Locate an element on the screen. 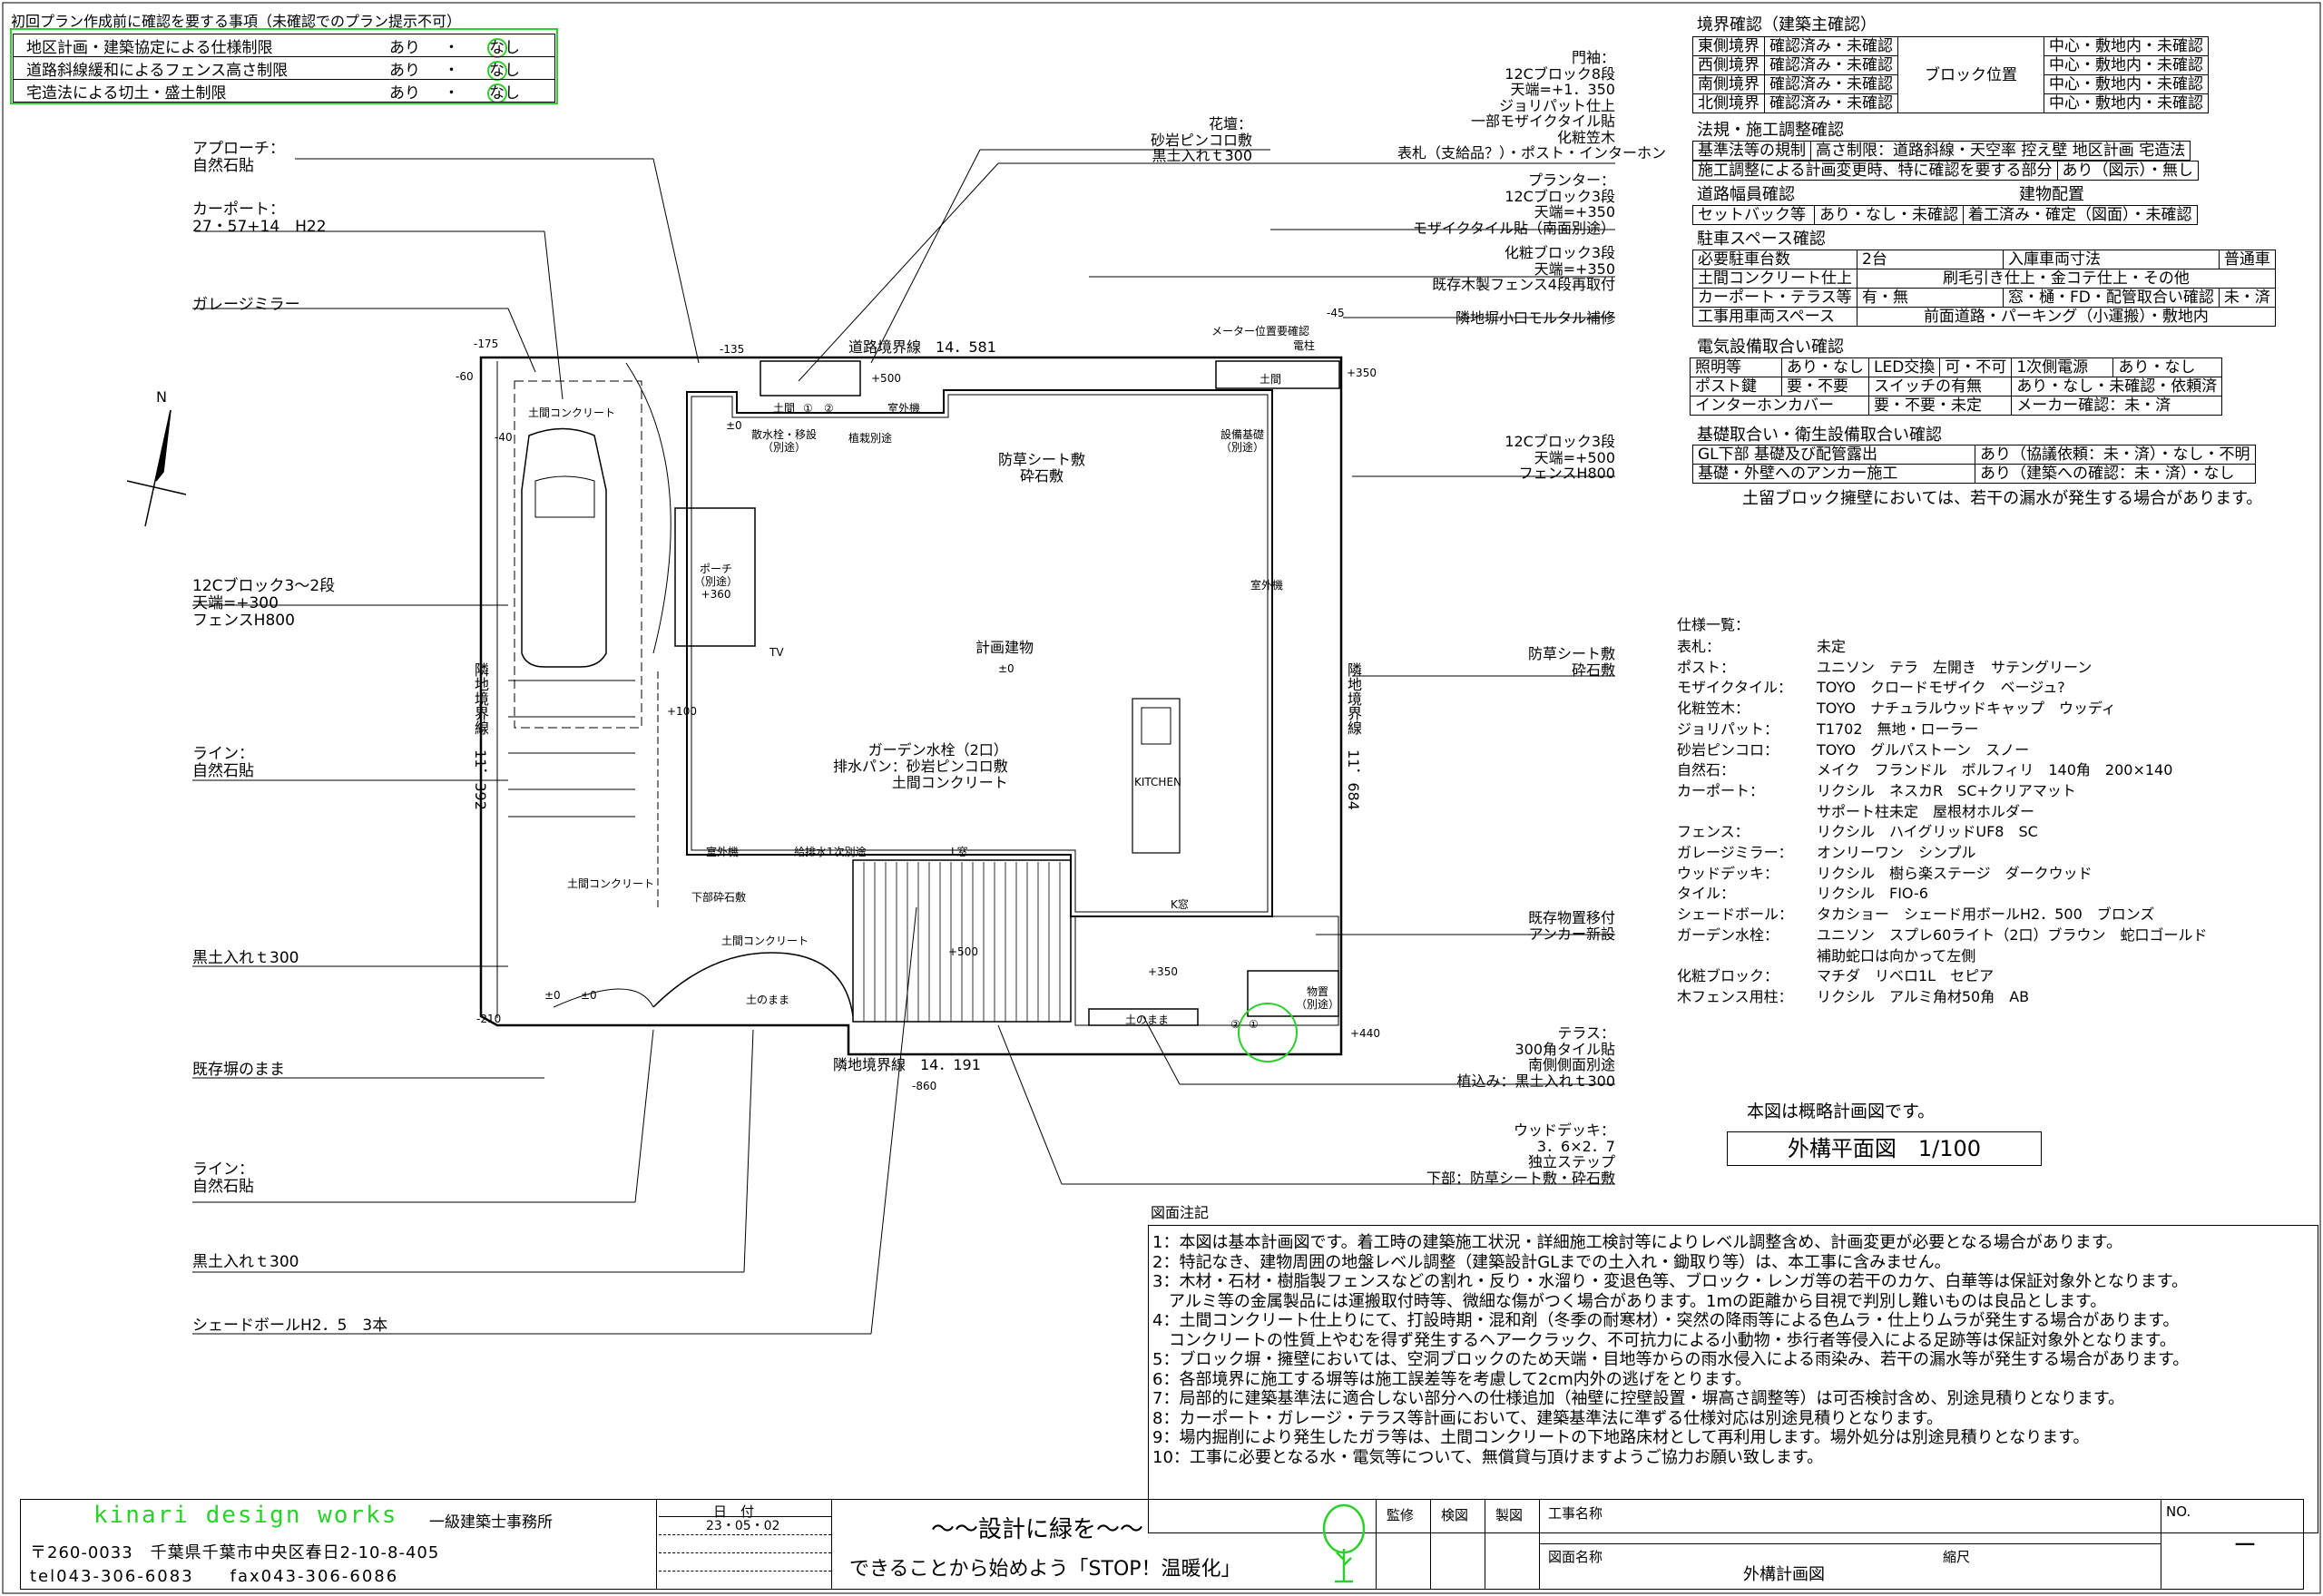 Image resolution: width=2323 pixels, height=1596 pixels. no-label: NO. is located at coordinates (2179, 1511).